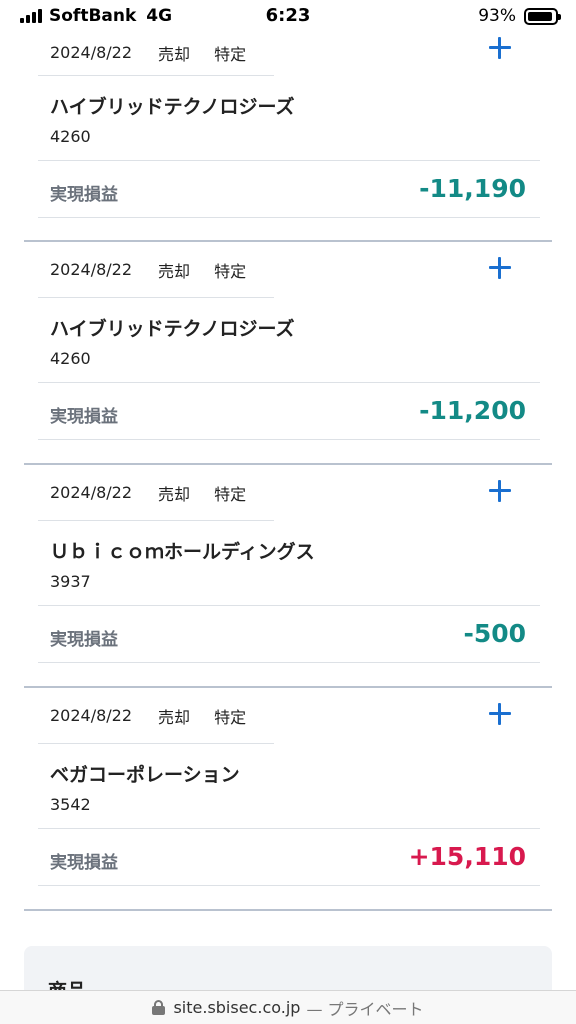 The width and height of the screenshot is (576, 1024). What do you see at coordinates (472, 410) in the screenshot?
I see `realized-pl-value: -11,200` at bounding box center [472, 410].